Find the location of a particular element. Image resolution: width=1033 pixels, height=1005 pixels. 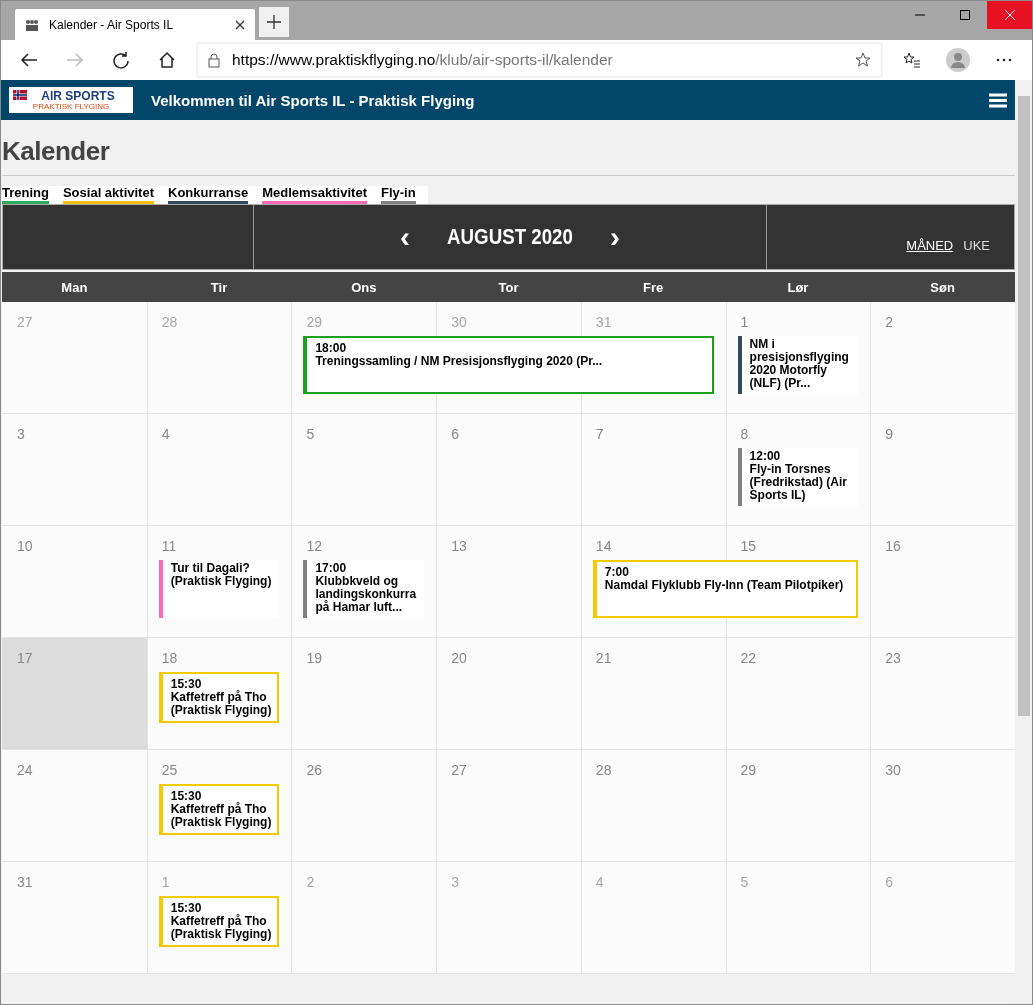

weekday-header: Tor is located at coordinates (508, 287).